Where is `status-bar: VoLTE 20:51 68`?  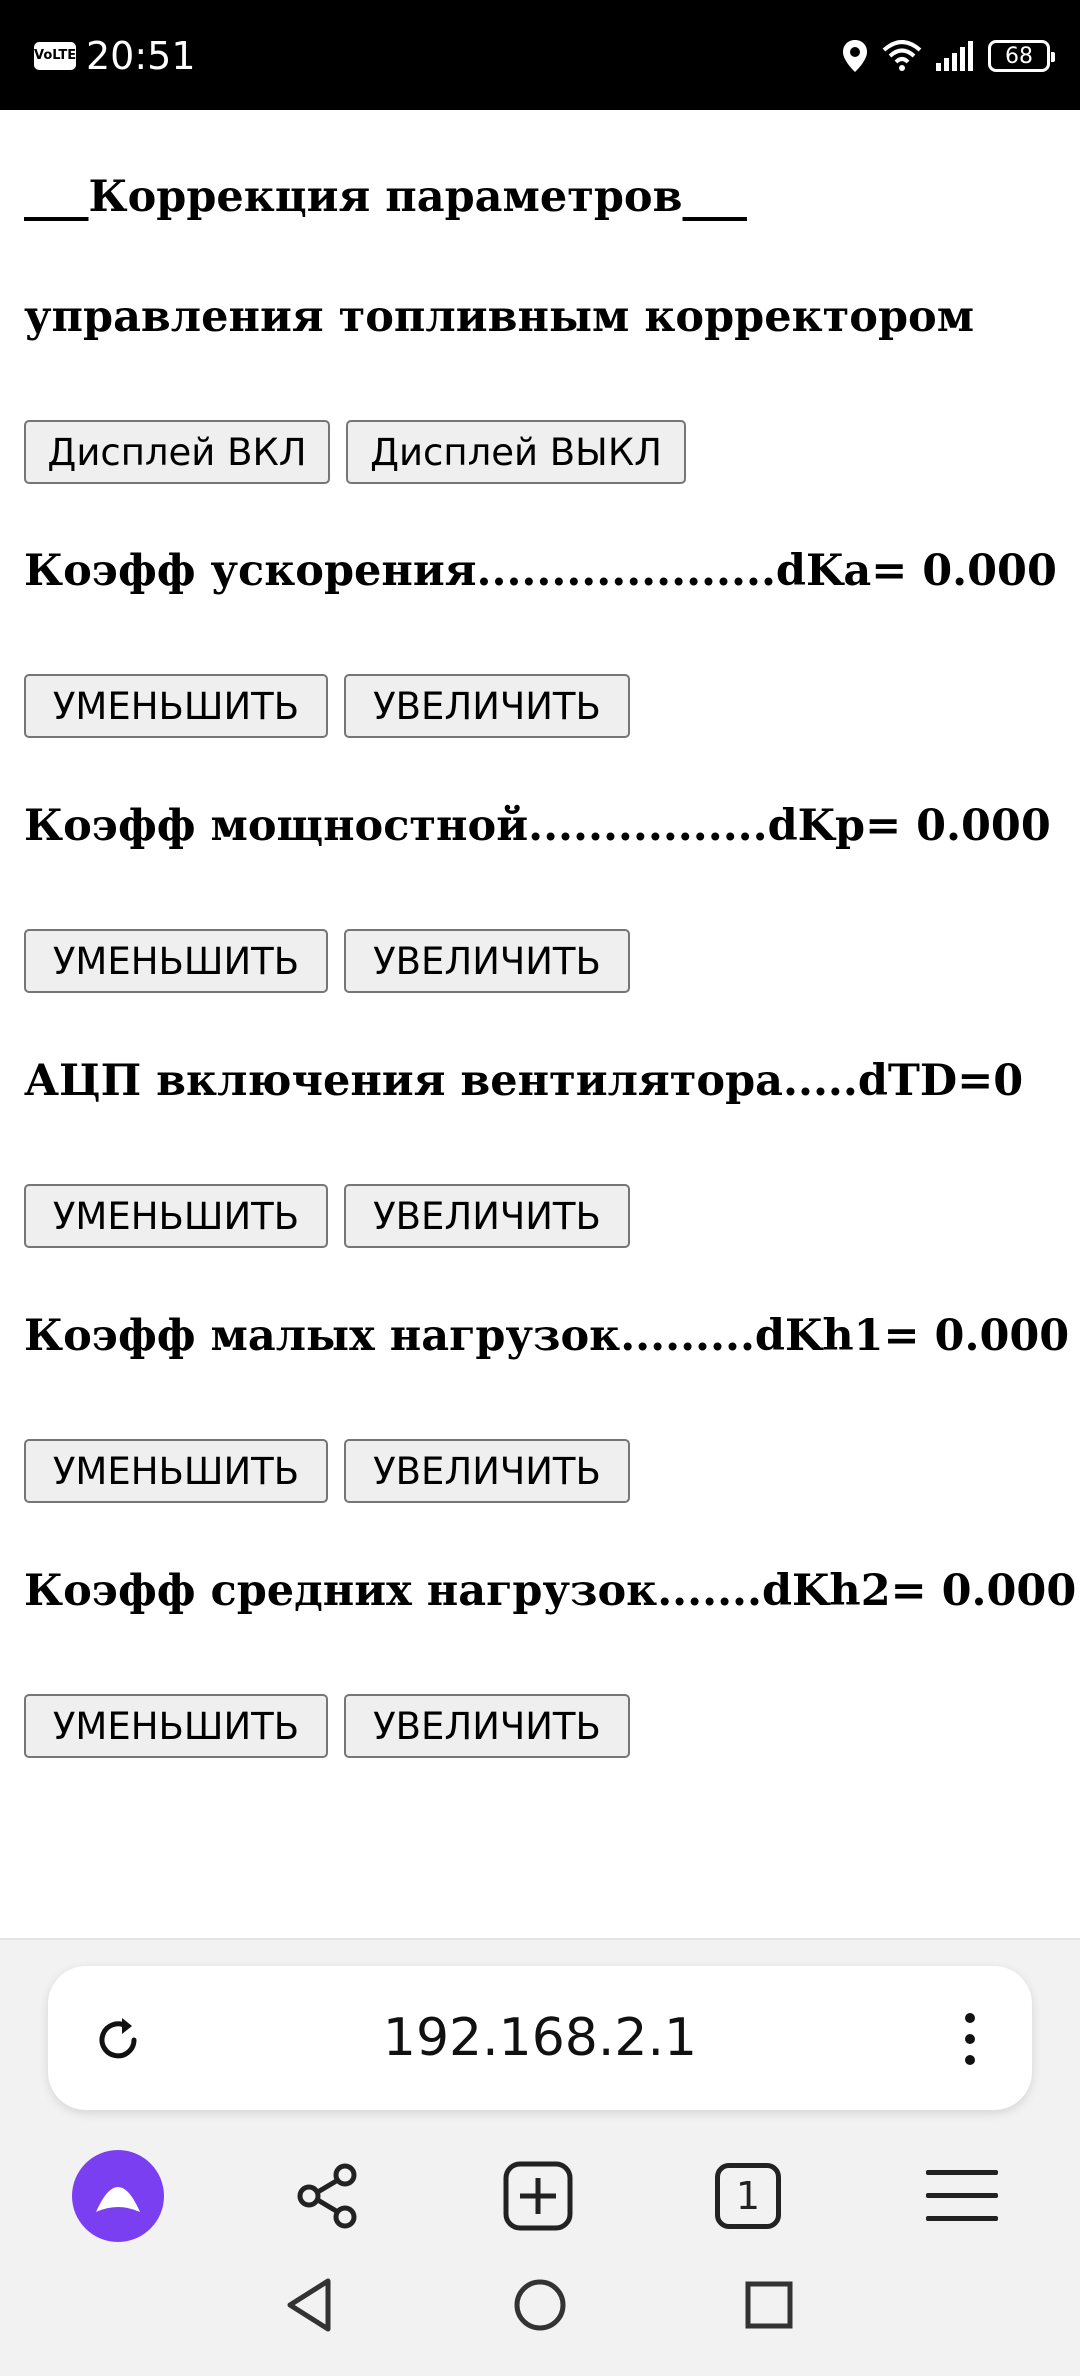 status-bar: VoLTE 20:51 68 is located at coordinates (540, 55).